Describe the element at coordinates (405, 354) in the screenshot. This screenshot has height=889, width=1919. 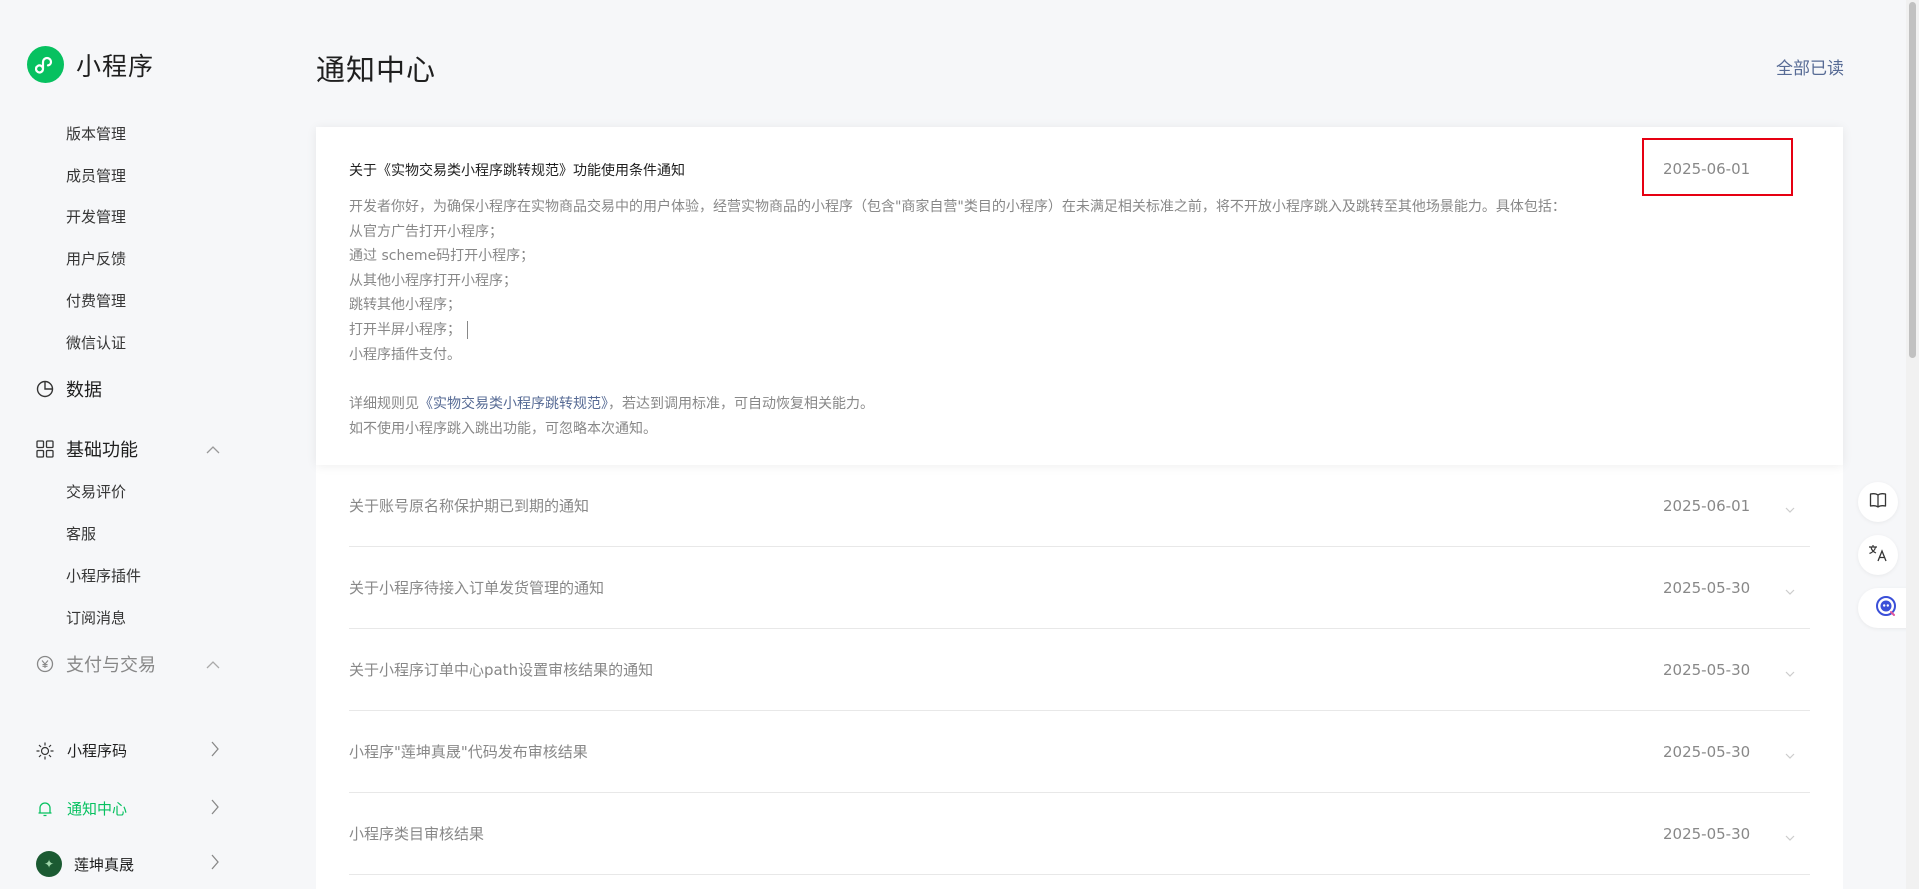
I see `notification-item: 小程序插件支付。` at that location.